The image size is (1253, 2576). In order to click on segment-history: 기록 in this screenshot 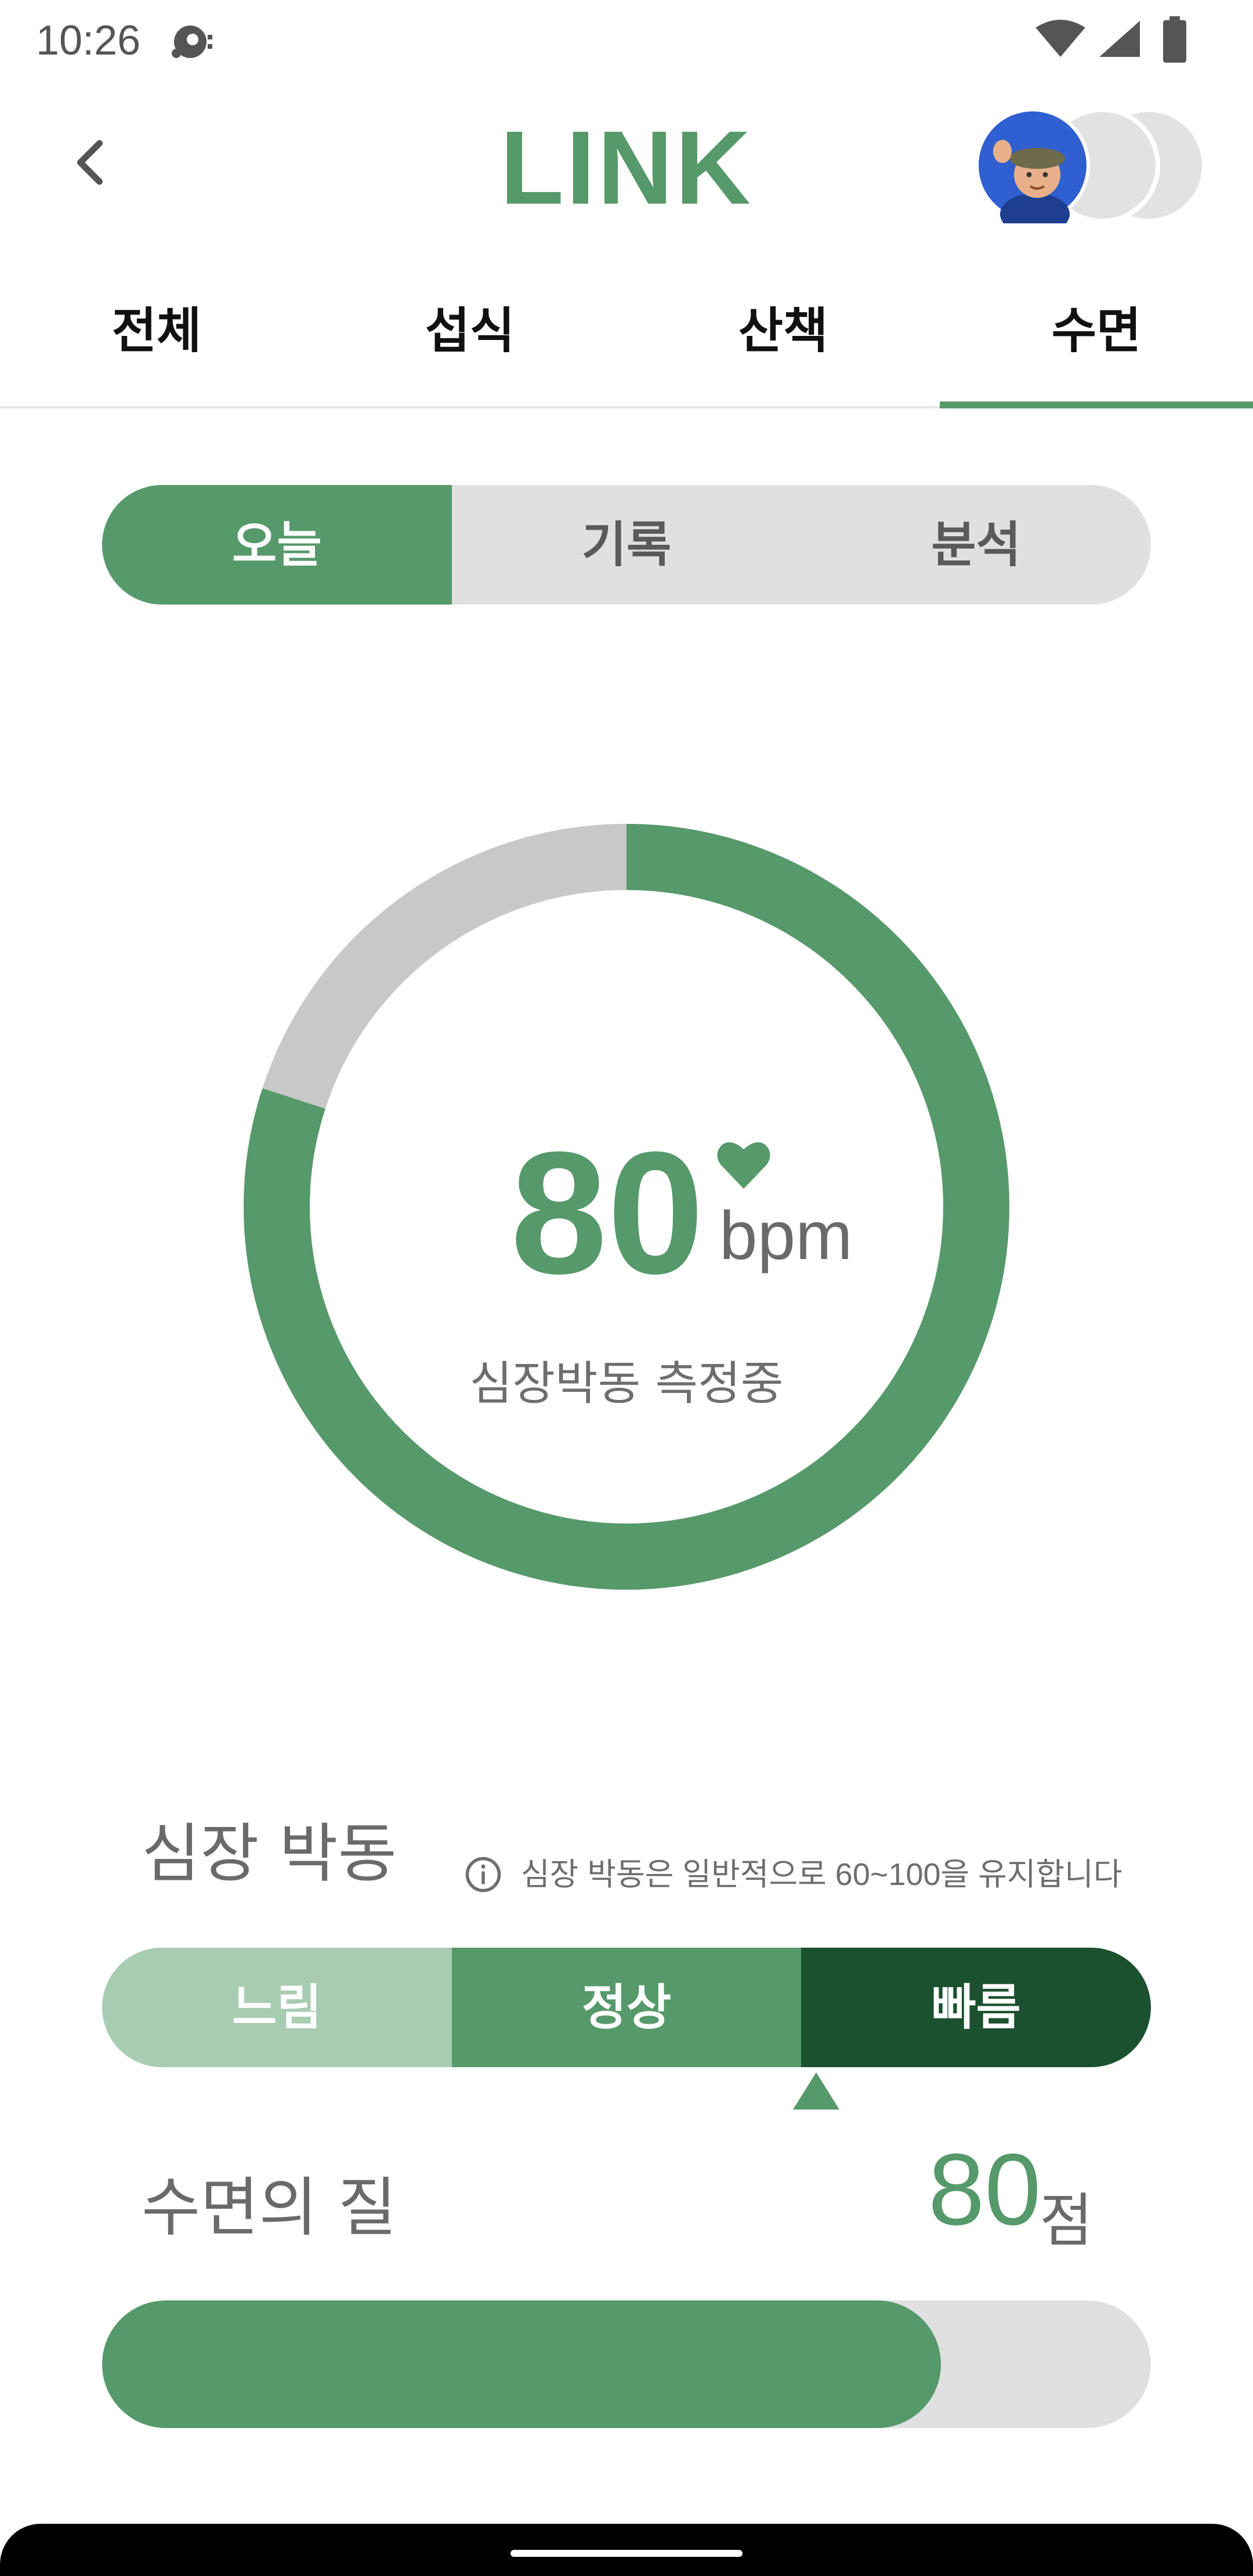, I will do `click(627, 545)`.